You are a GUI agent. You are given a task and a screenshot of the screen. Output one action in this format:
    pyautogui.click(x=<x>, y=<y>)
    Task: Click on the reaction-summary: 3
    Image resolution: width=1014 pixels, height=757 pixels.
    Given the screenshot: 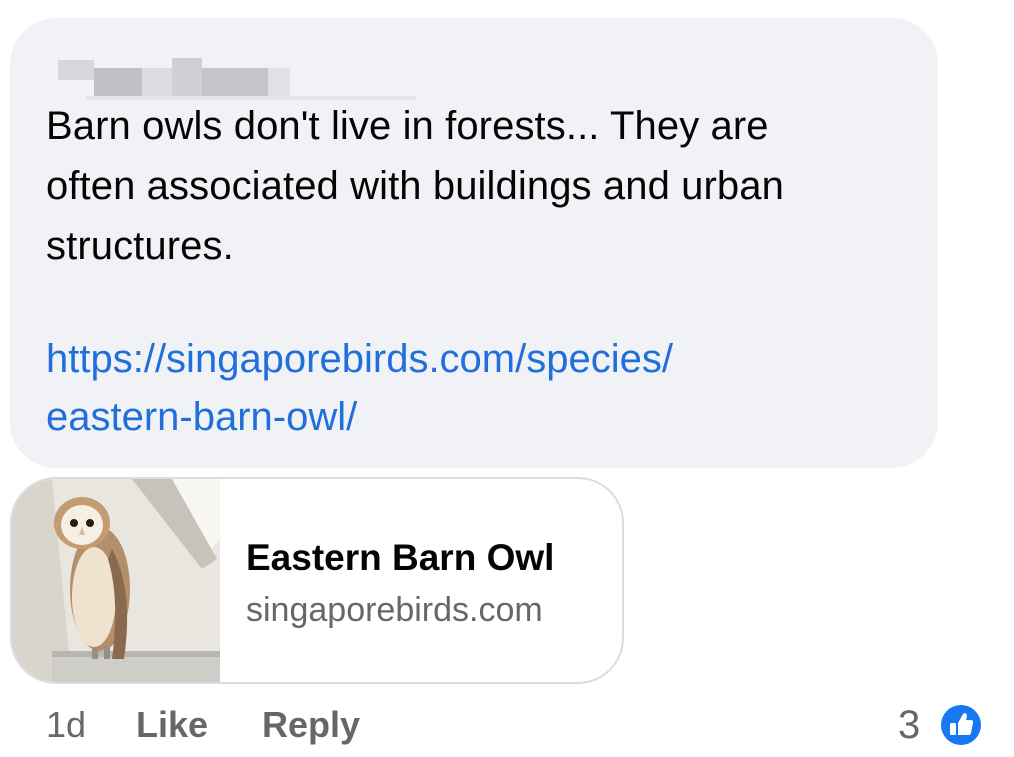 What is the action you would take?
    pyautogui.click(x=948, y=724)
    